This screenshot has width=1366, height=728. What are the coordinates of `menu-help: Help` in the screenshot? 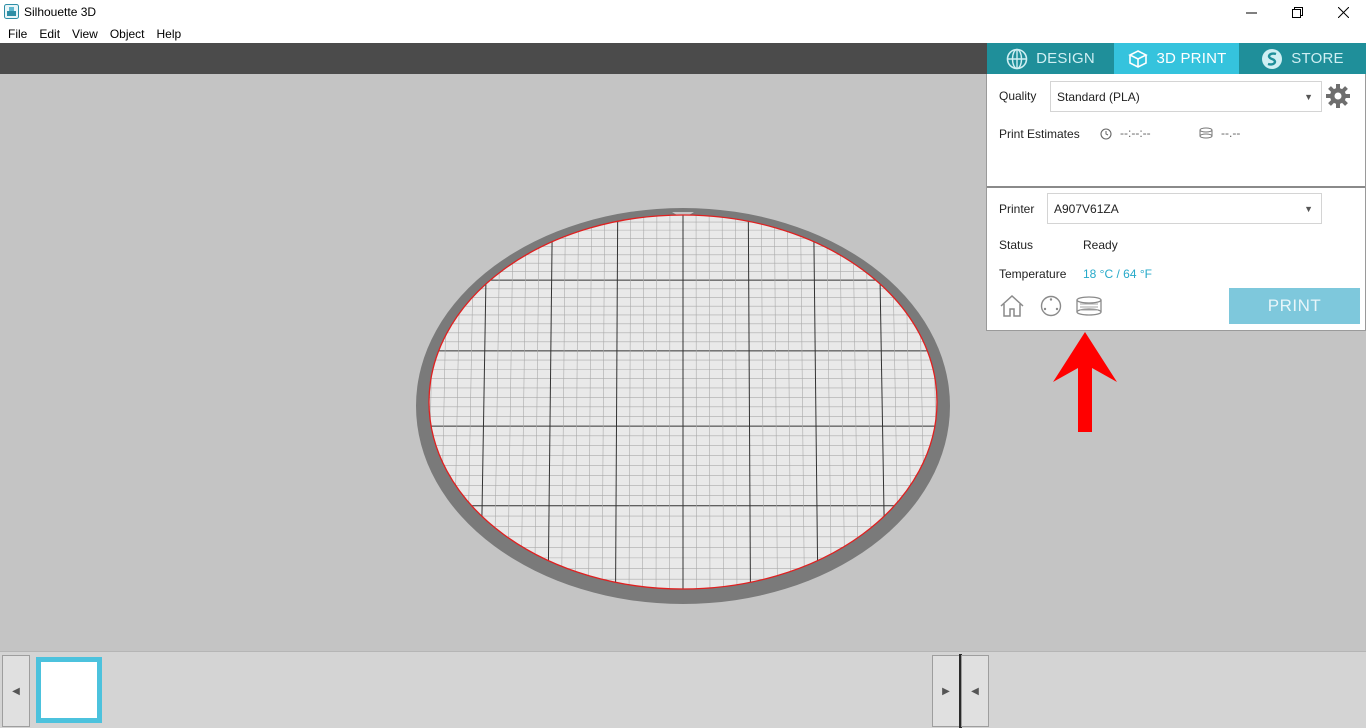 It's located at (169, 34).